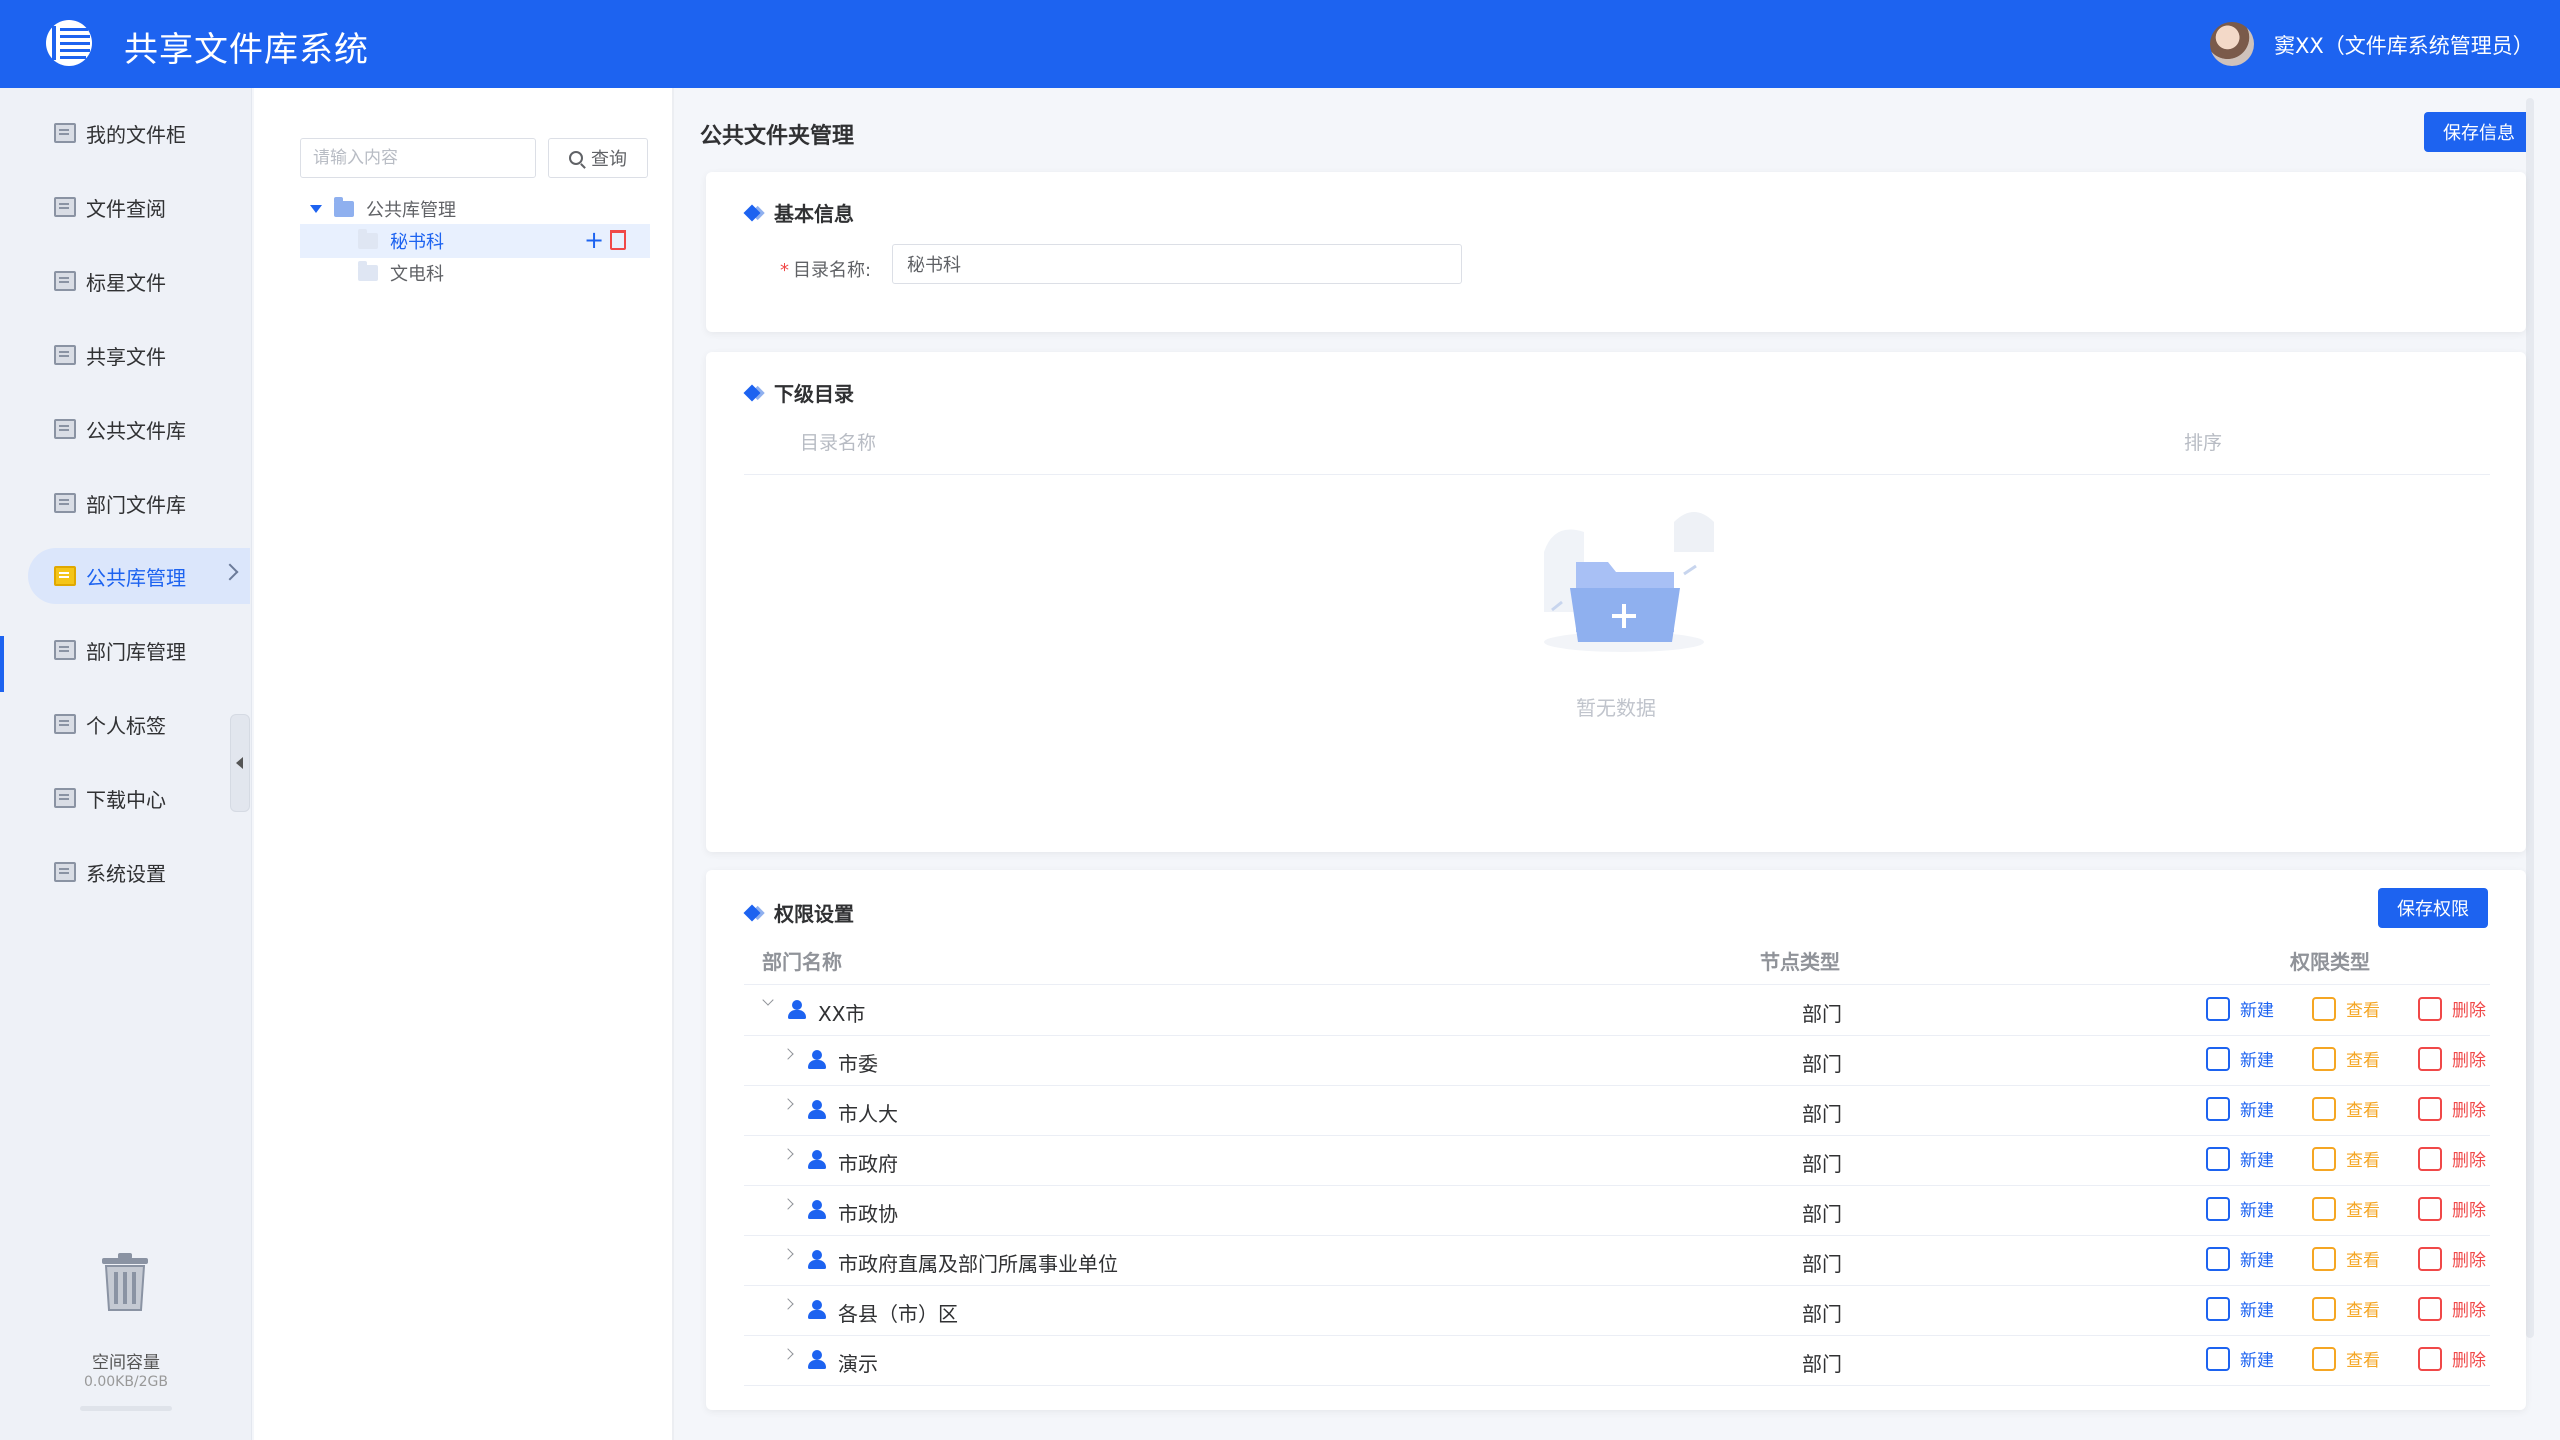 The width and height of the screenshot is (2560, 1440). I want to click on add-icon: +, so click(594, 240).